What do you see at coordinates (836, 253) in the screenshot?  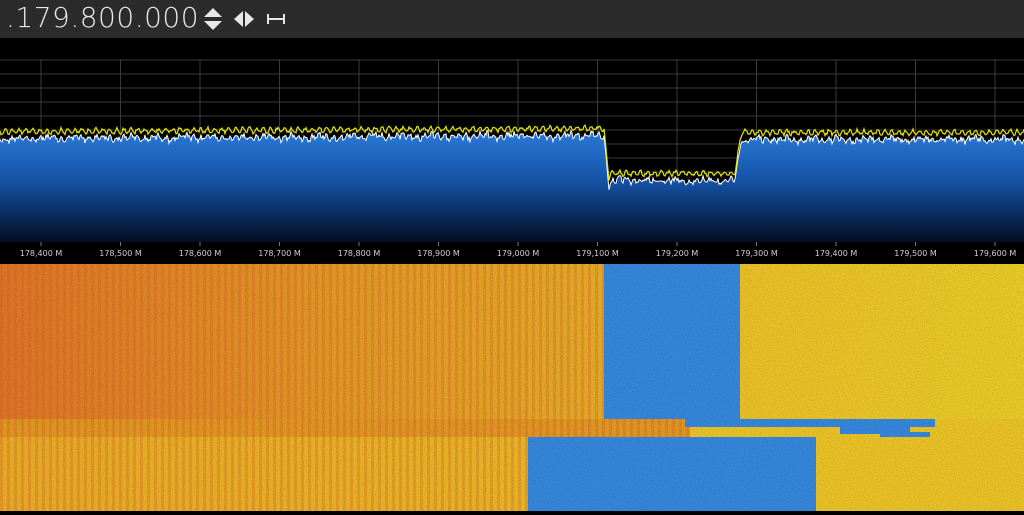 I see `axis-tick-label: 179,400 M` at bounding box center [836, 253].